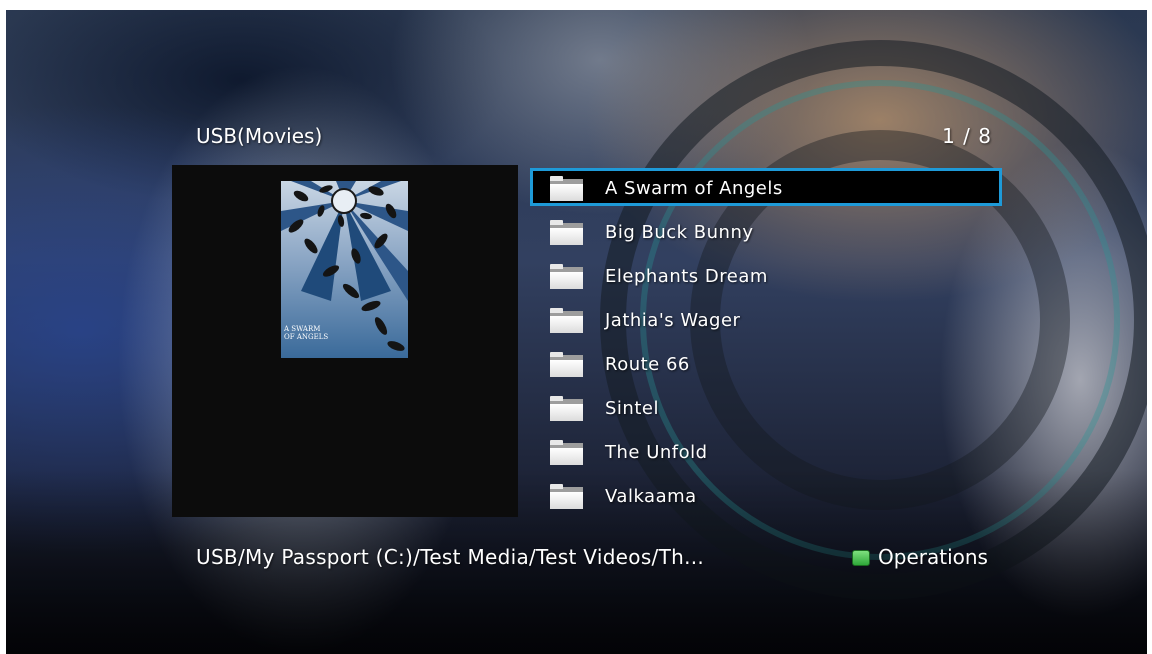  What do you see at coordinates (768, 408) in the screenshot?
I see `list-item: Sintel` at bounding box center [768, 408].